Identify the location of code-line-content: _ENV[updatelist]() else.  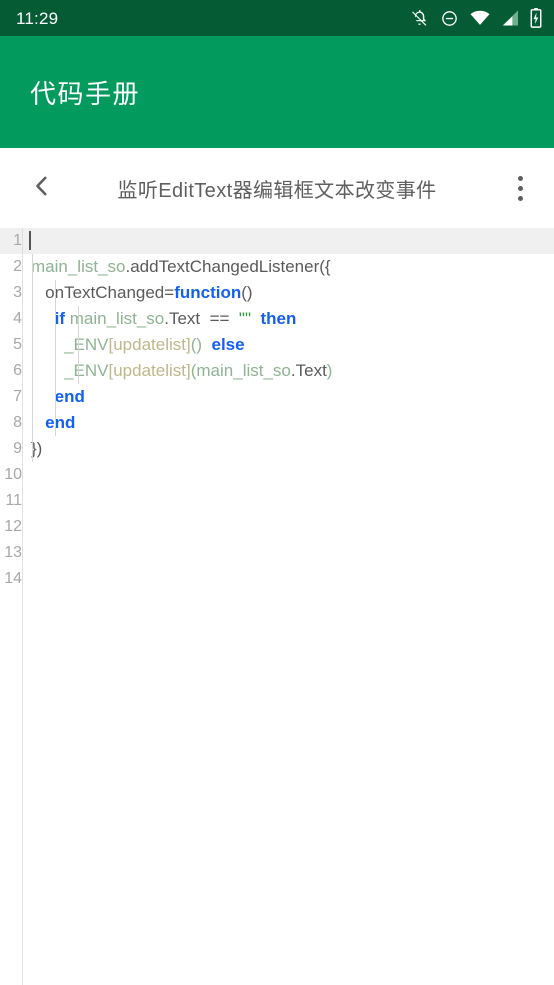
(288, 345).